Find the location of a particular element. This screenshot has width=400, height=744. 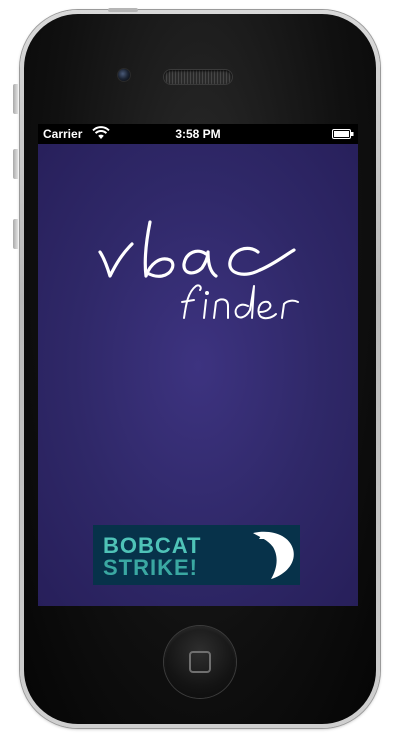

earpiece-speaker is located at coordinates (198, 77).